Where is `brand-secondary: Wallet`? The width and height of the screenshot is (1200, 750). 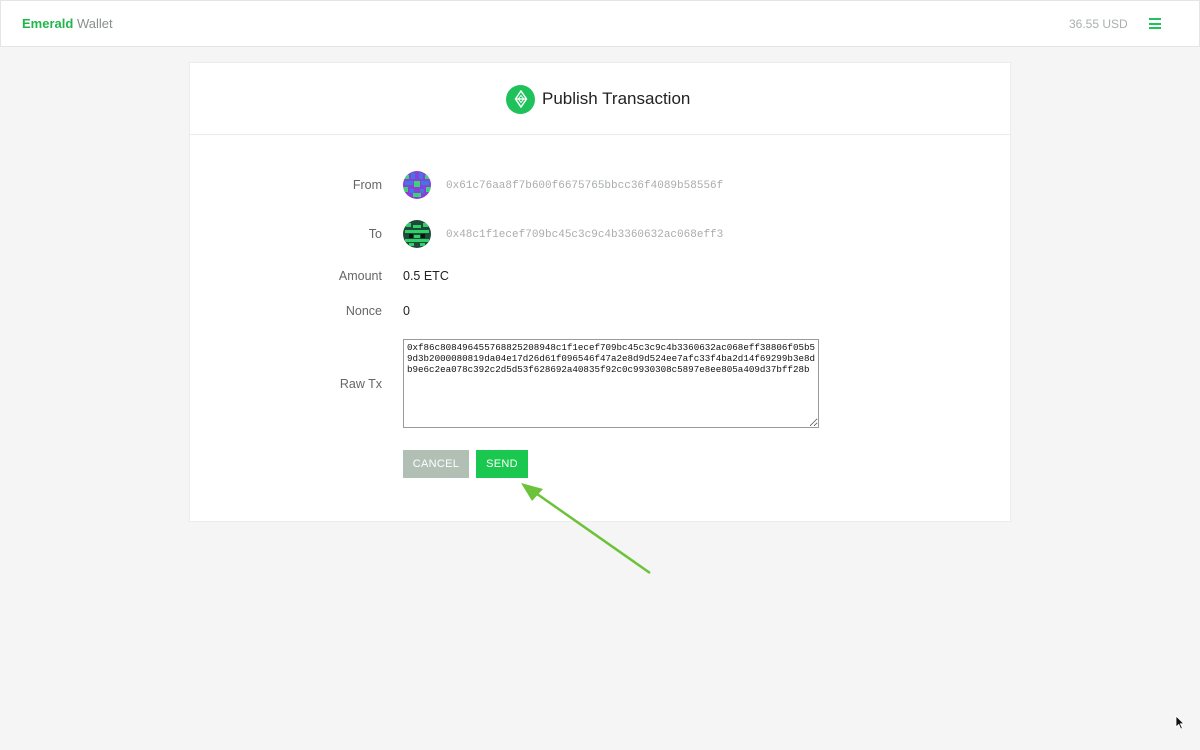 brand-secondary: Wallet is located at coordinates (94, 23).